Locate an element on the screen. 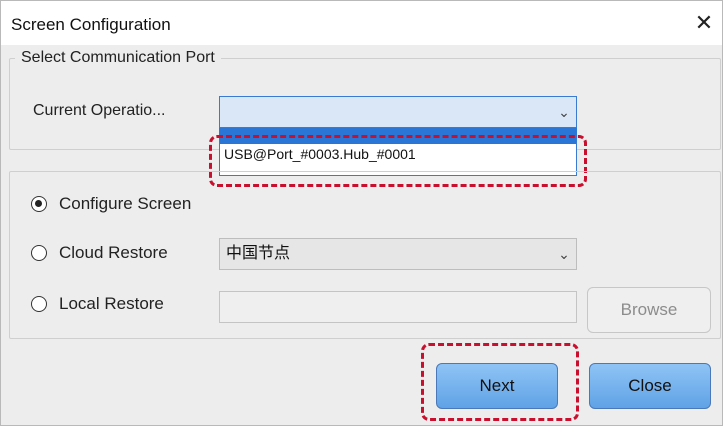 This screenshot has width=723, height=426. close-icon: ✕ is located at coordinates (704, 23).